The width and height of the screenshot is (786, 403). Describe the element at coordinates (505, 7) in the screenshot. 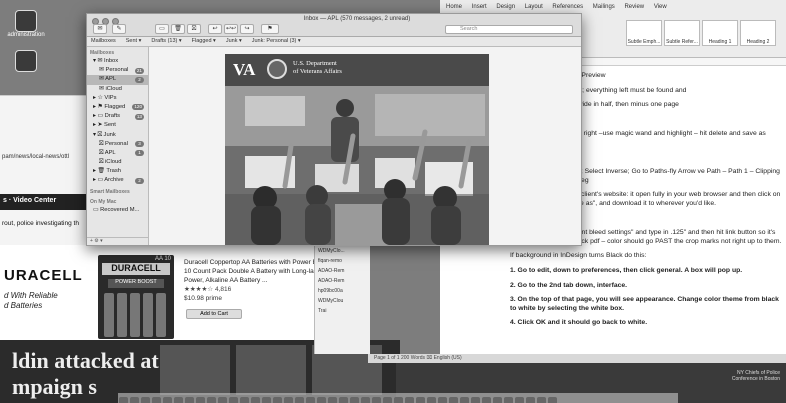

I see `tab-design: Design` at that location.